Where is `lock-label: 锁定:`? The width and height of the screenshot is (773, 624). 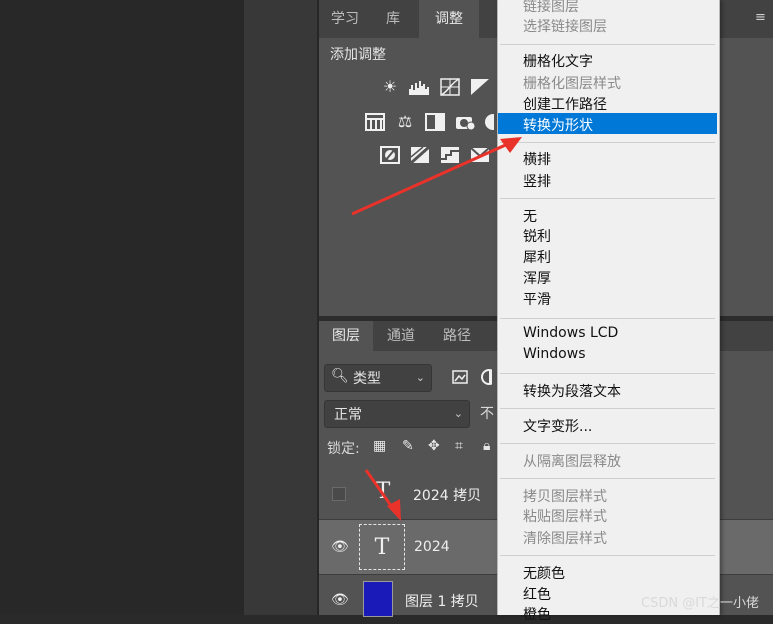 lock-label: 锁定: is located at coordinates (343, 449).